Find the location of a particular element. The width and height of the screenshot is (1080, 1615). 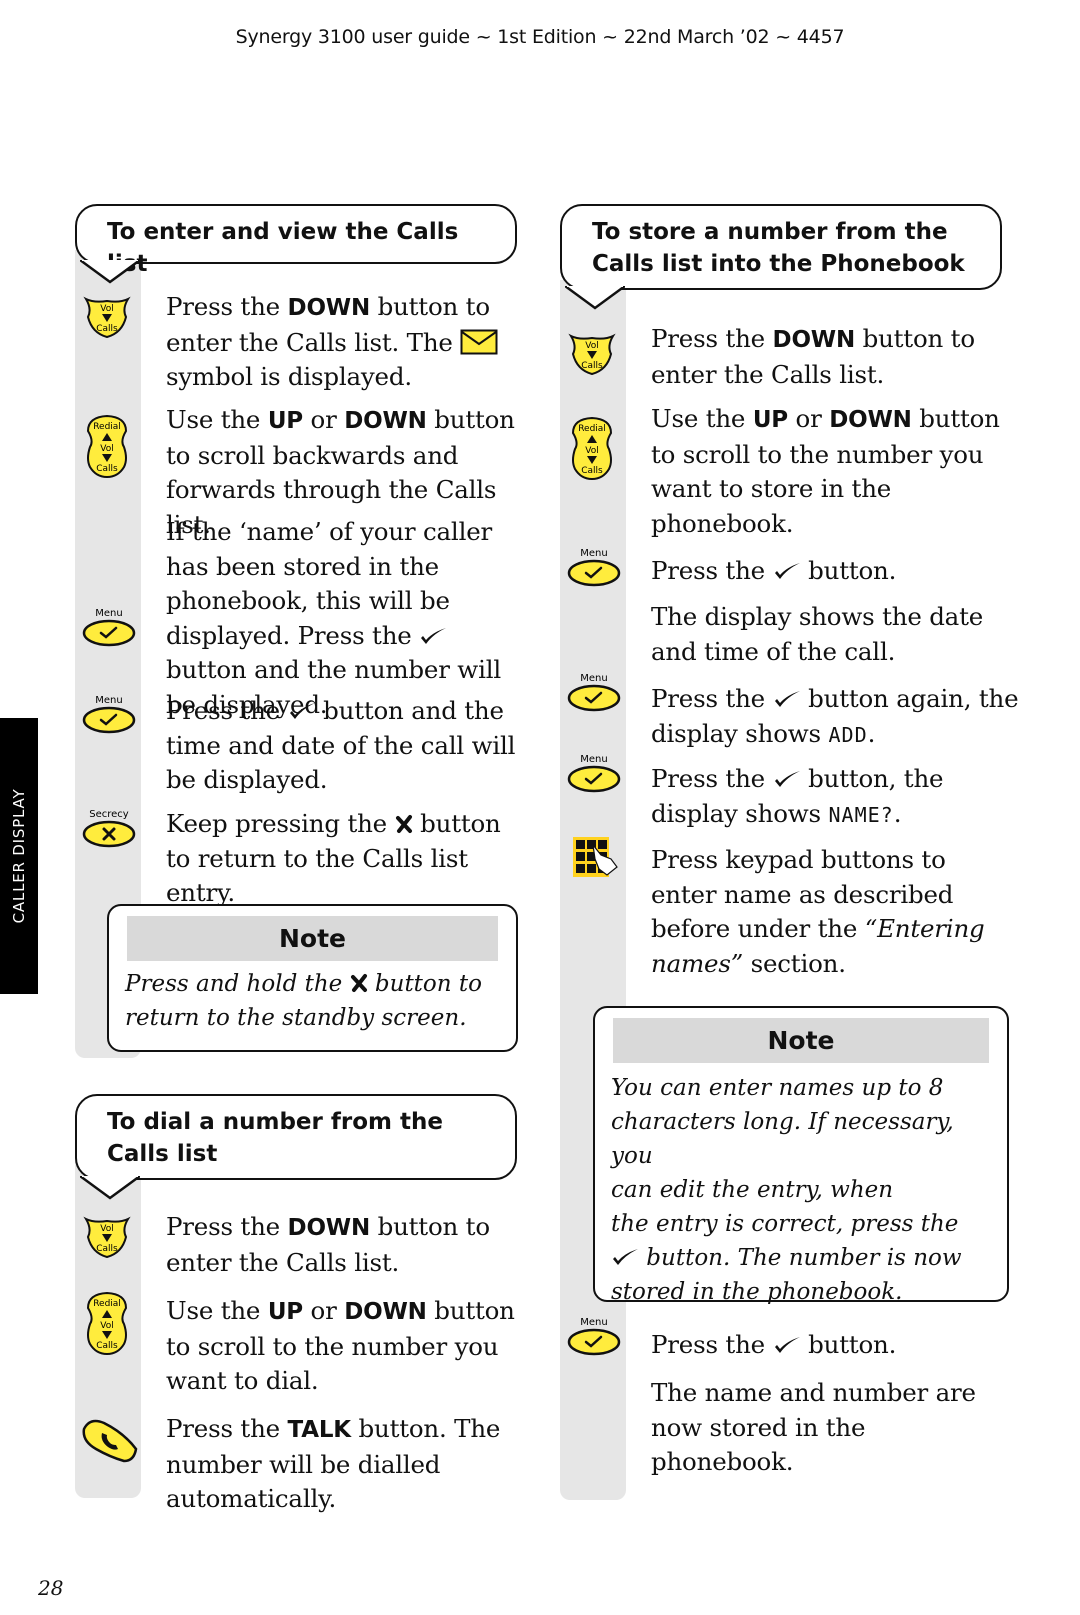

secrecy-x-button-icon is located at coordinates (109, 827).